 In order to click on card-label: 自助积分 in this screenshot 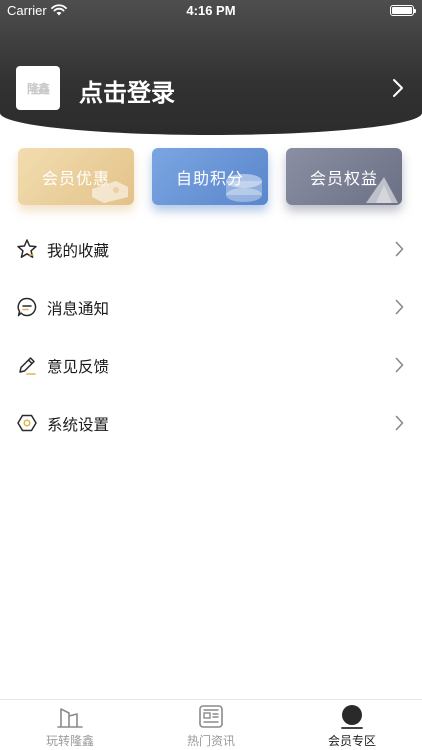, I will do `click(209, 178)`.